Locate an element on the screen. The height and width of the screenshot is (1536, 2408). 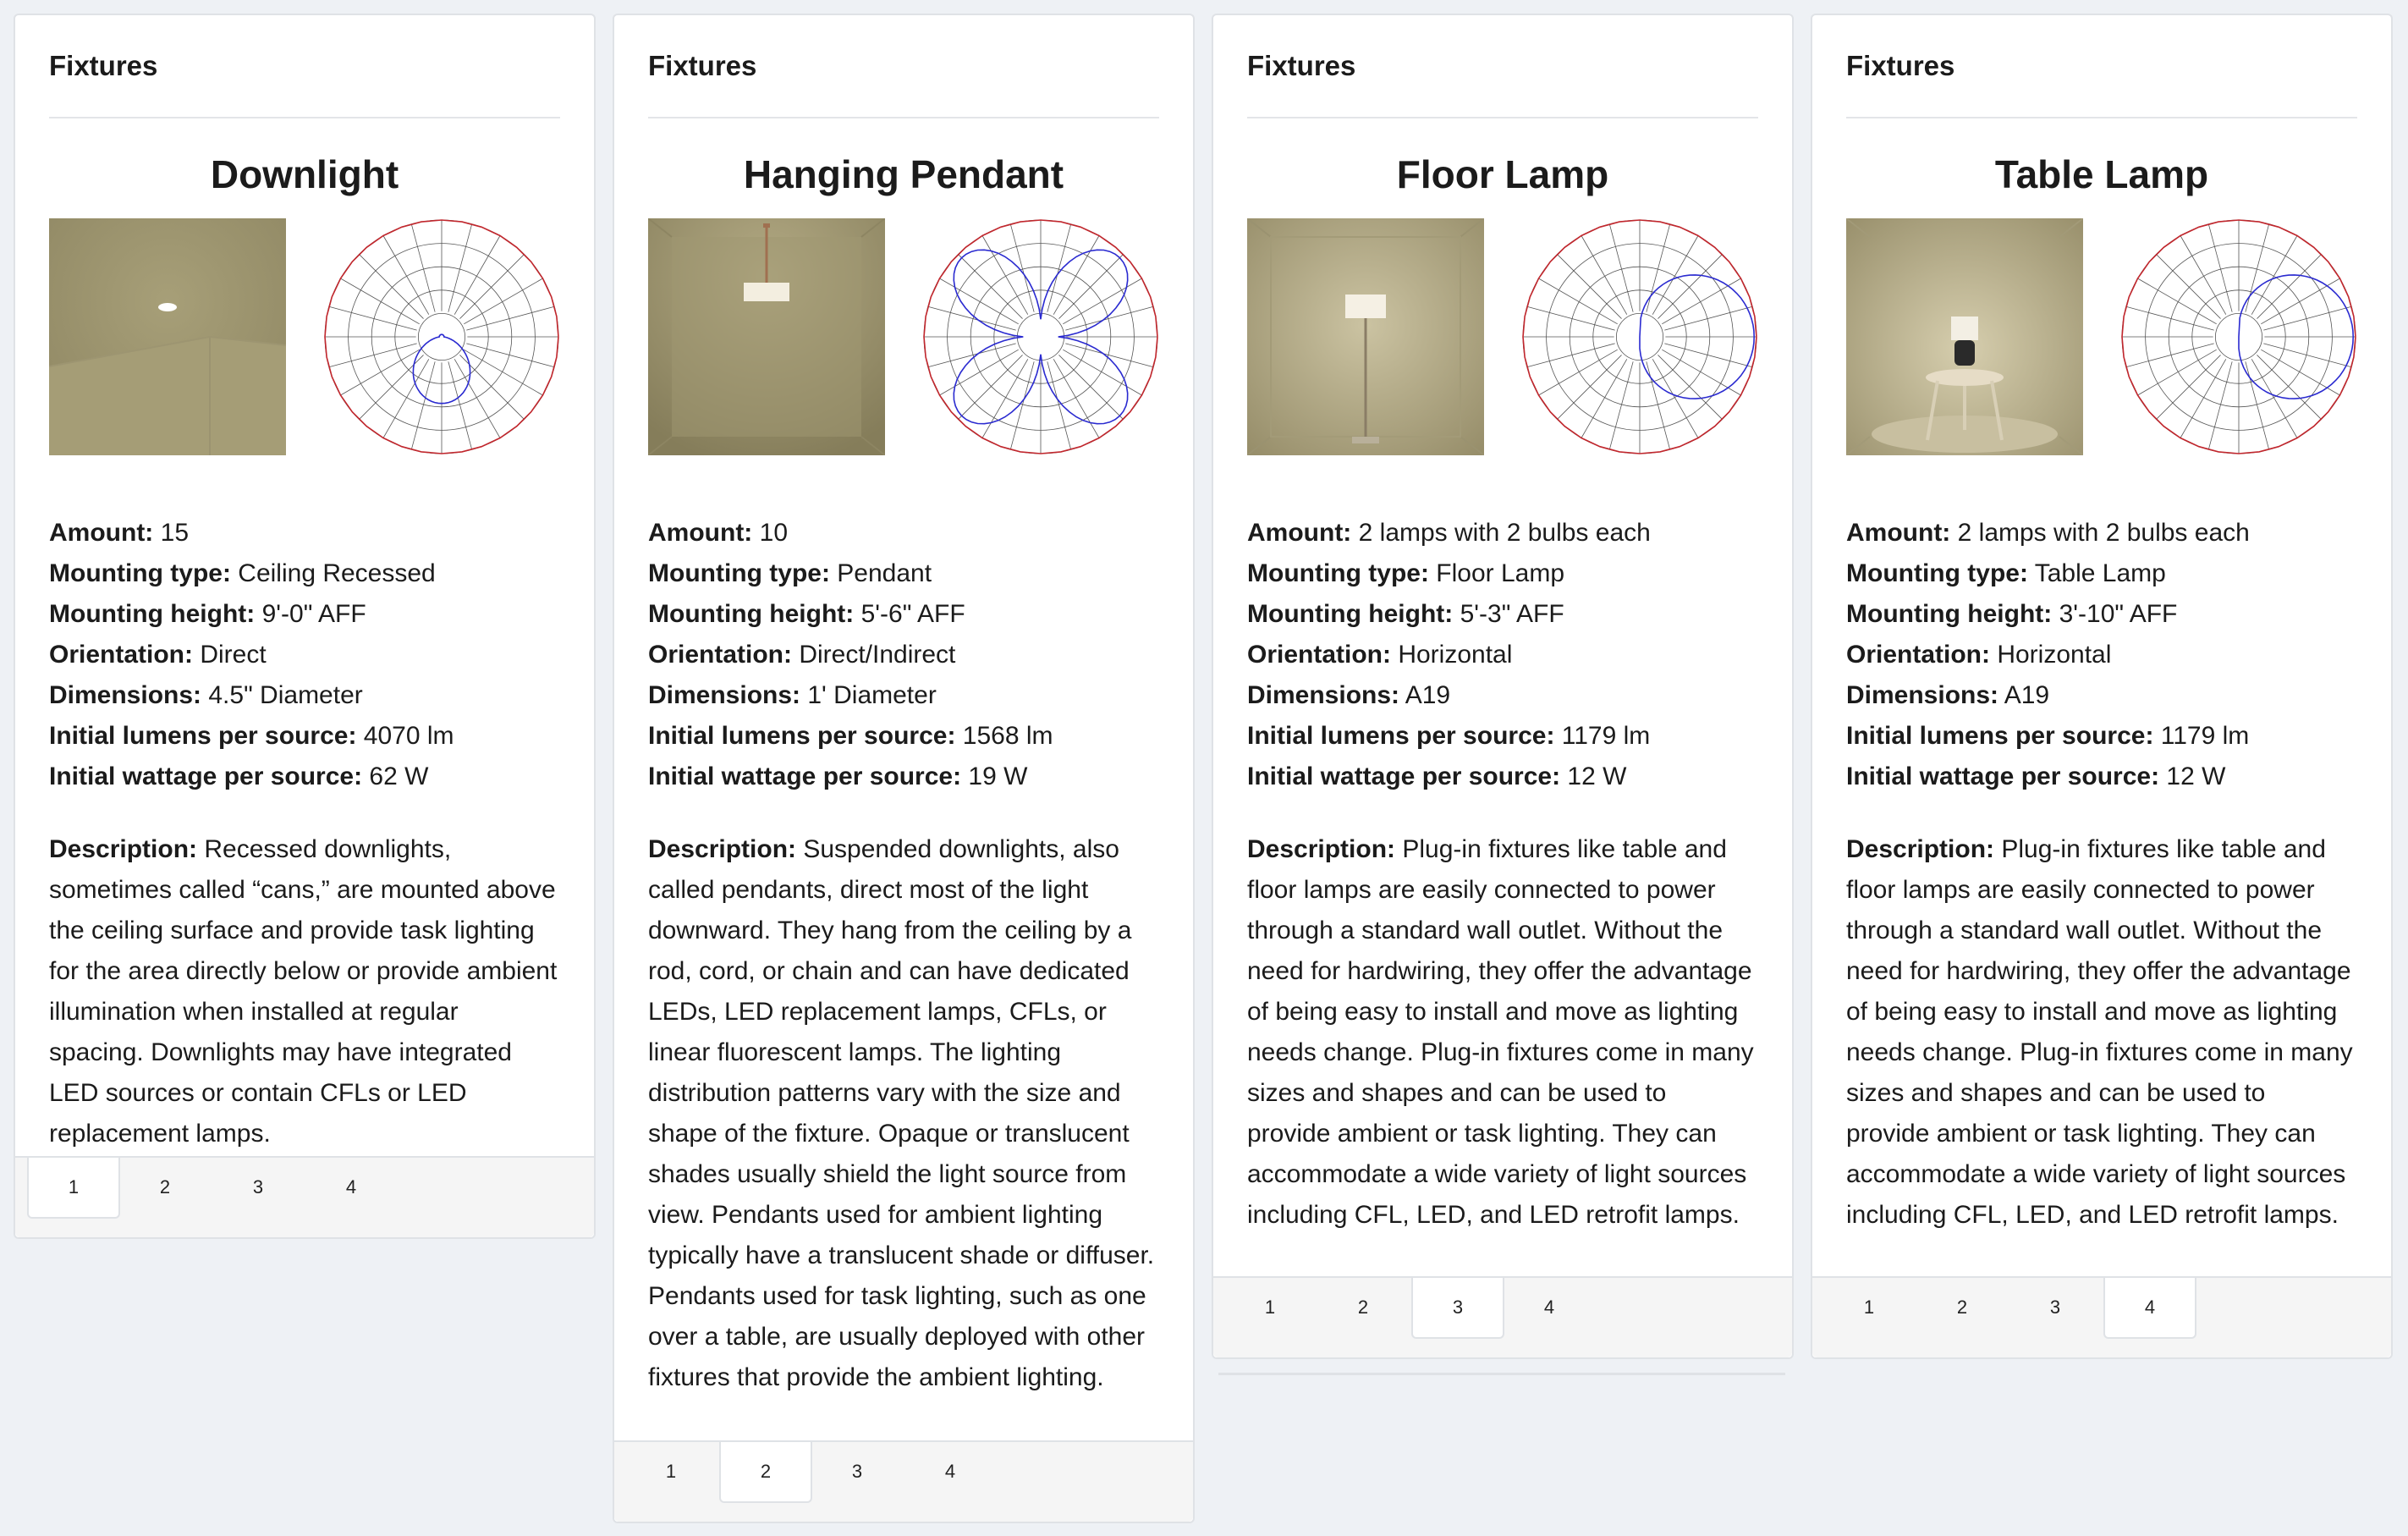
spec-value: 10 is located at coordinates (770, 533).